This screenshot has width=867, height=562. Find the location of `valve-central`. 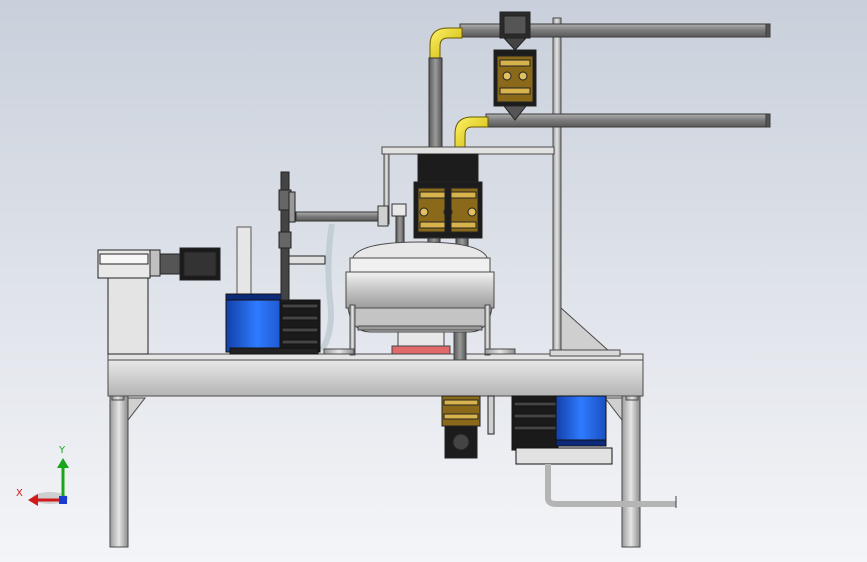

valve-central is located at coordinates (448, 196).